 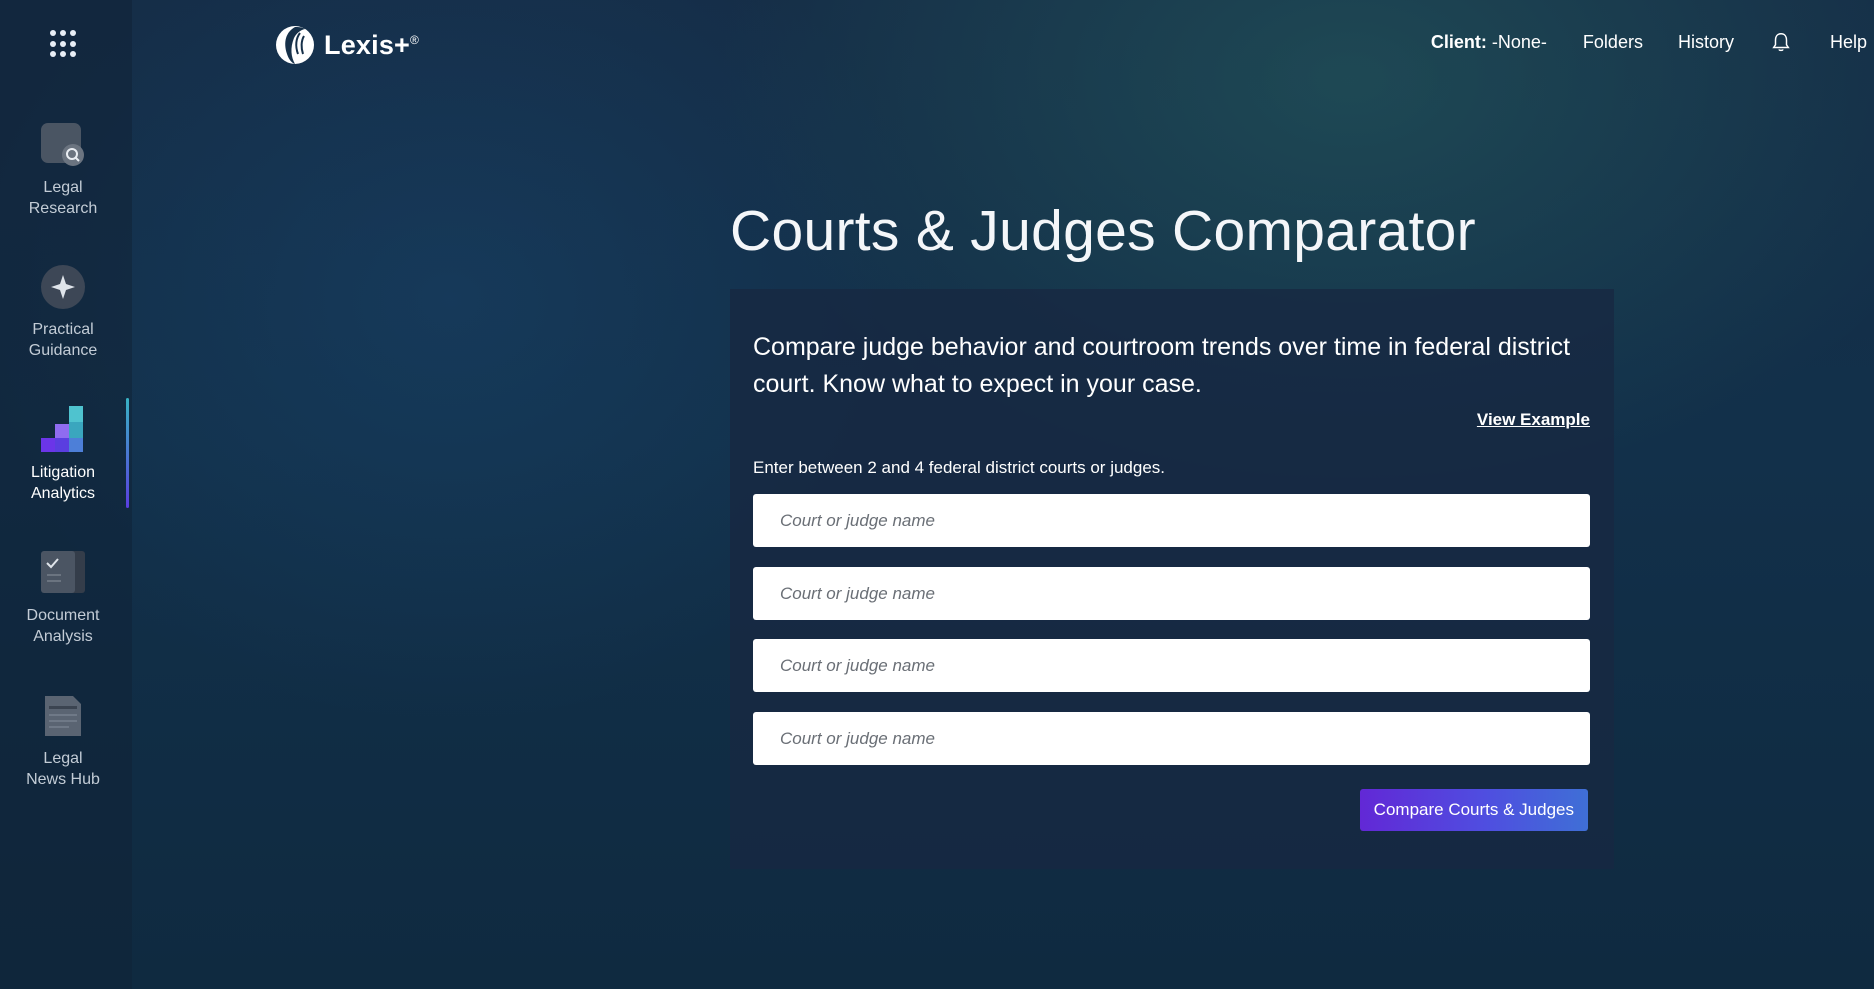 I want to click on sidebar-item-label: Analysis, so click(x=63, y=636).